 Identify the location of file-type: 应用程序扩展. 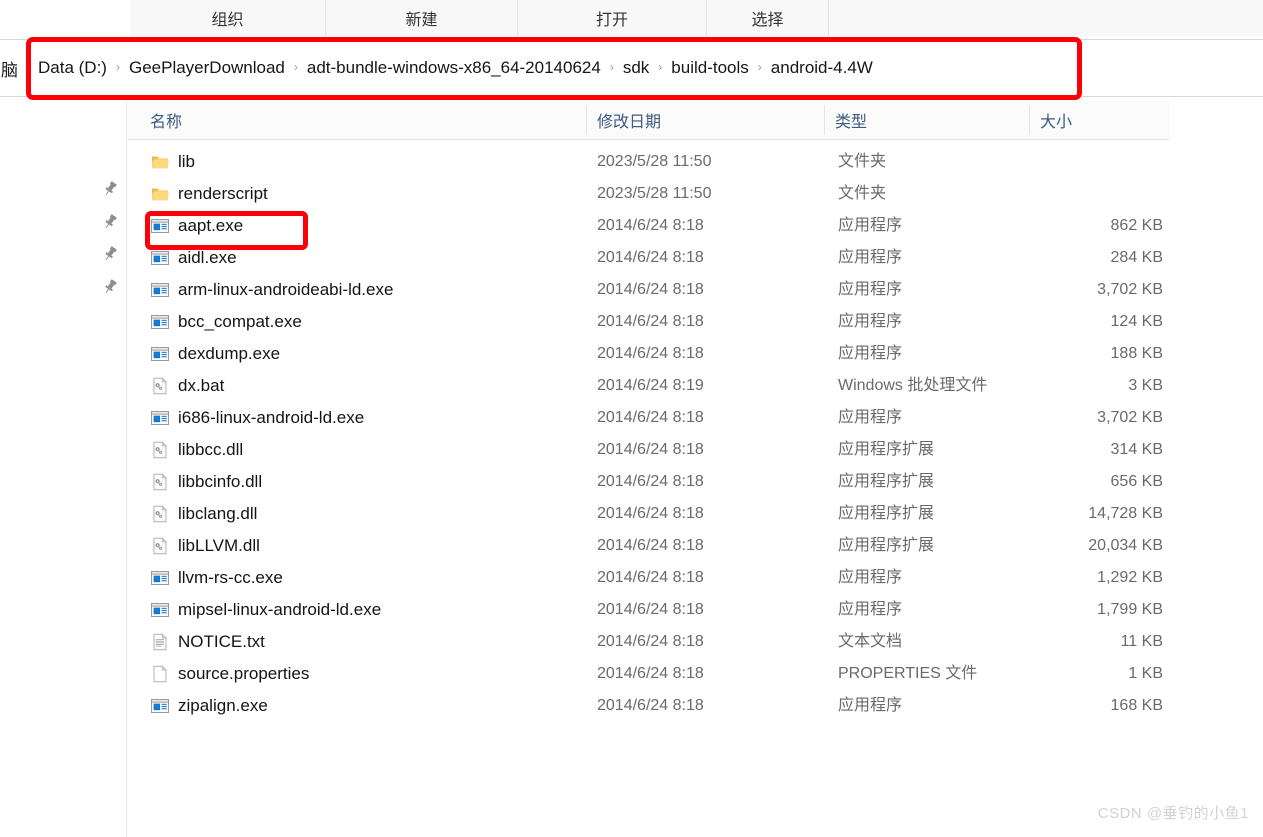
(886, 545).